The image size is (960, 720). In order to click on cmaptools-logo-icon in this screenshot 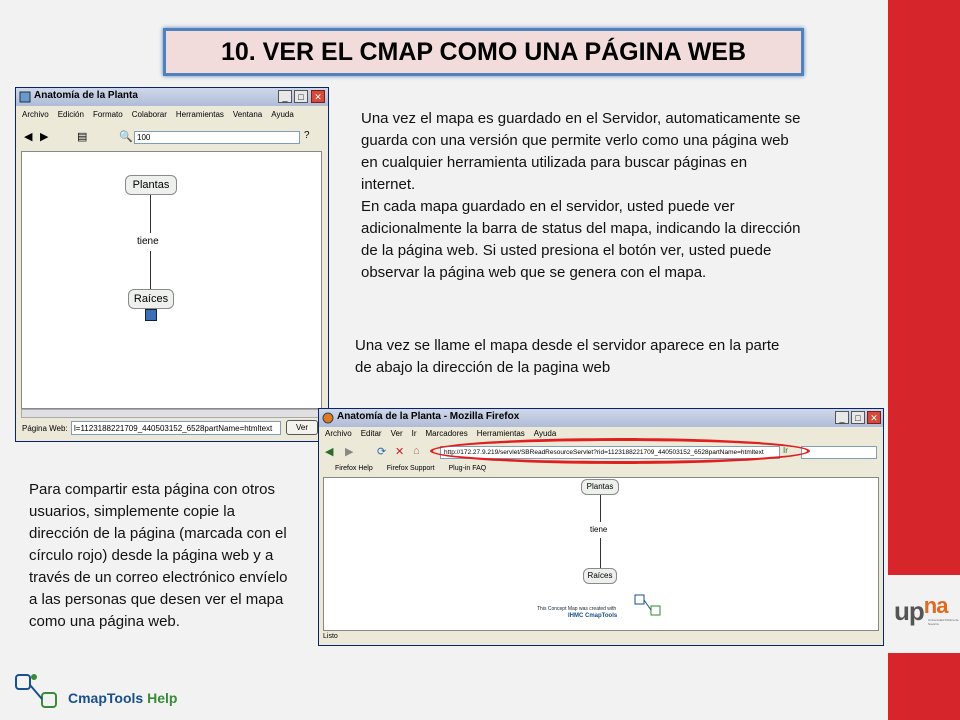, I will do `click(647, 605)`.